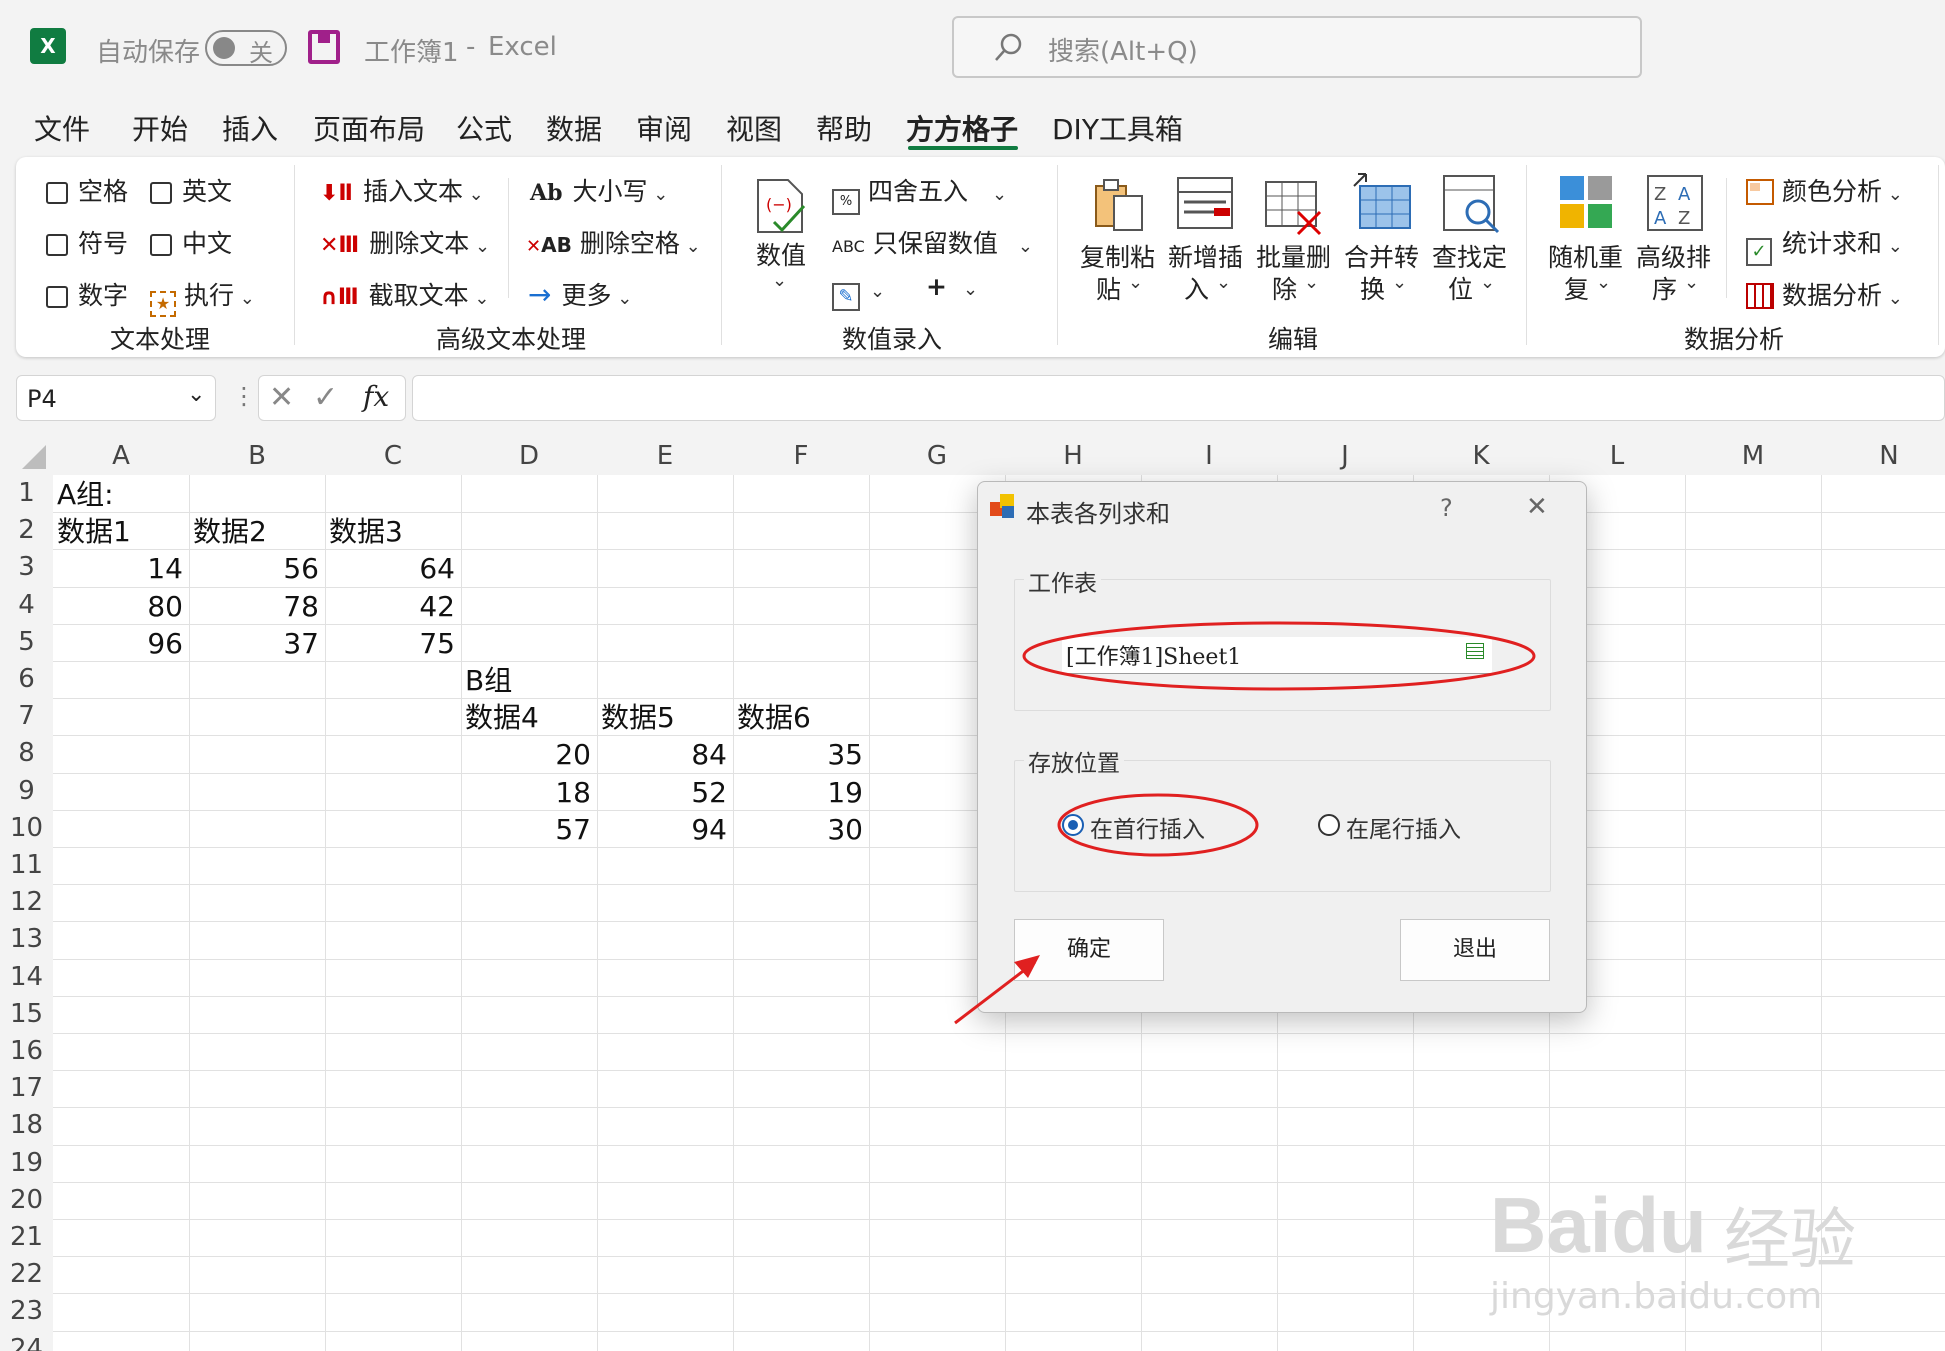 This screenshot has width=1945, height=1351. Describe the element at coordinates (26, 1312) in the screenshot. I see `row-header: 23` at that location.